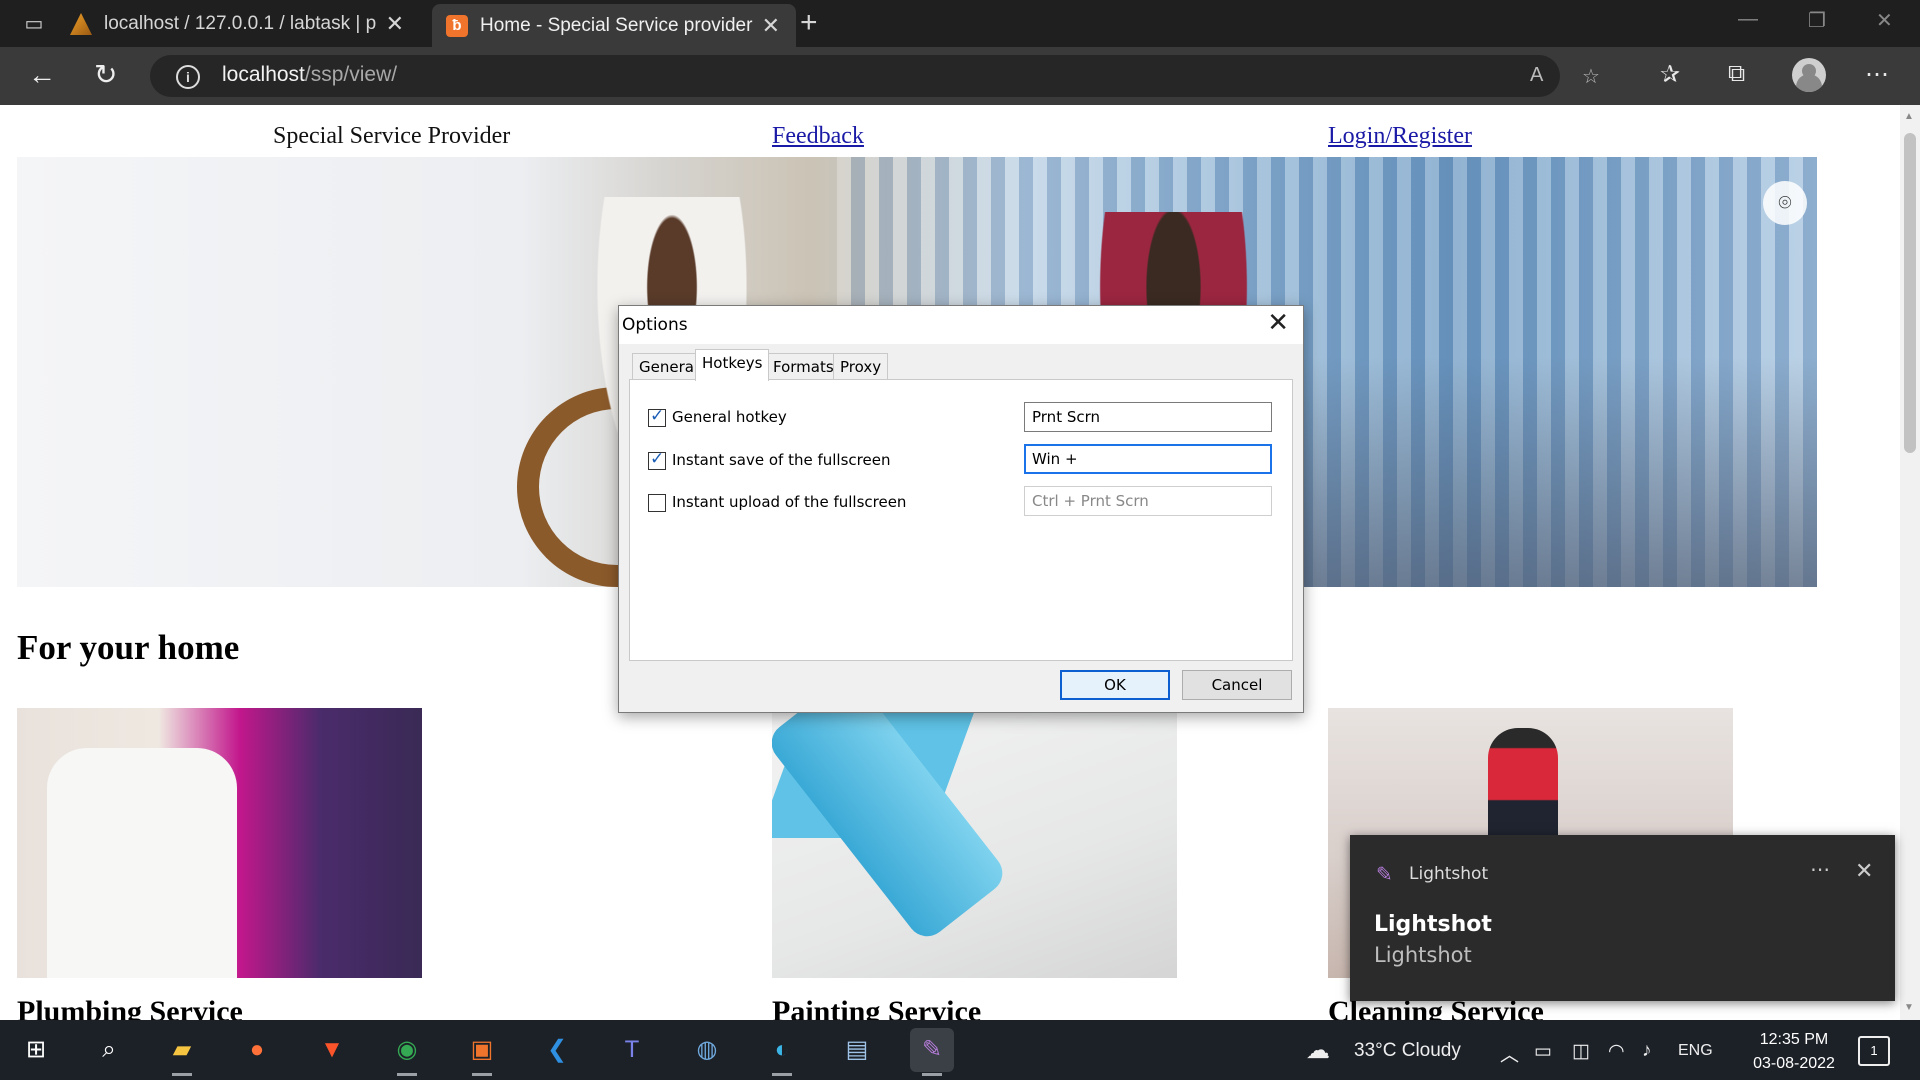  I want to click on address-toolbar: ← ↻ i localhost/ssp/view/ A ☆ ✰ ⧉ ⋯, so click(960, 76).